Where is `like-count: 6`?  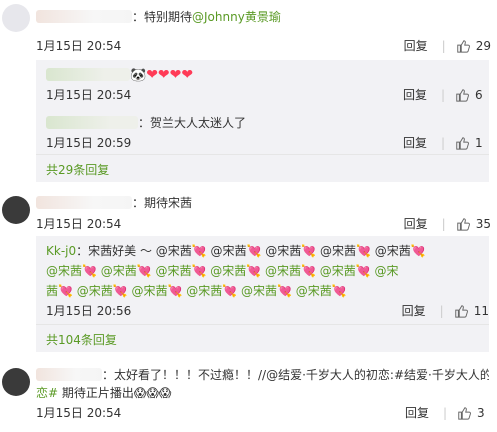
like-count: 6 is located at coordinates (479, 94).